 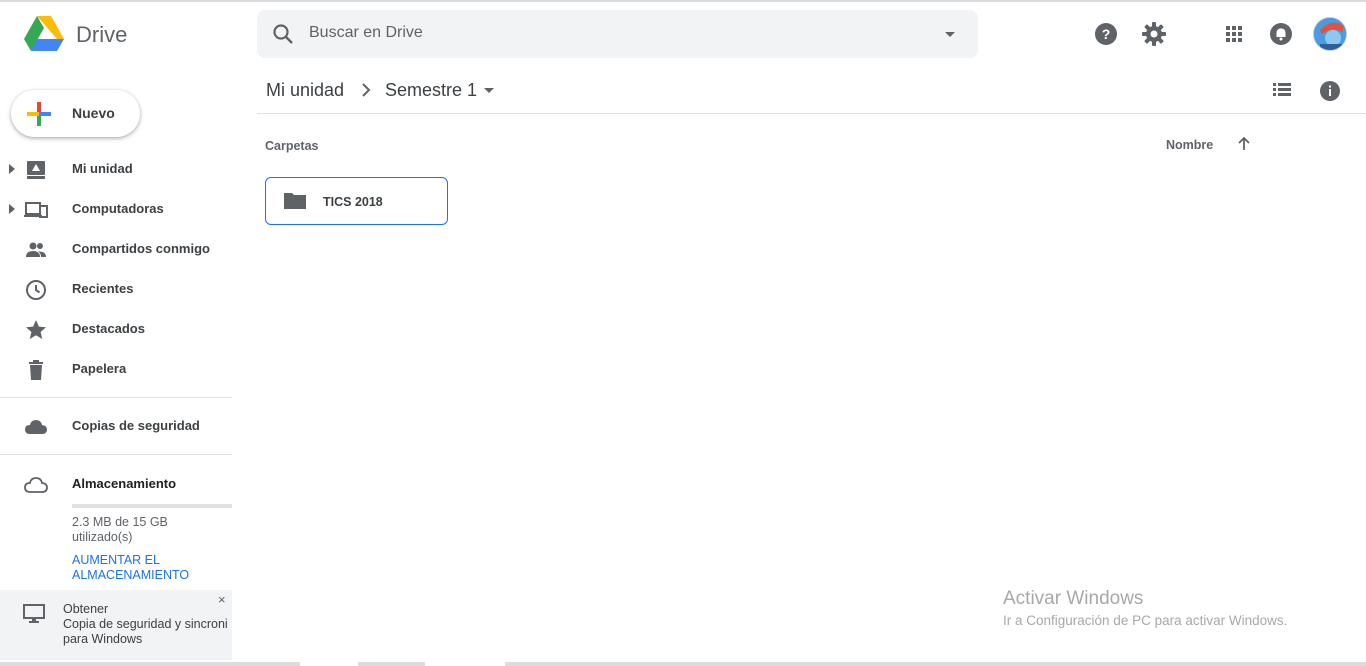 I want to click on list-view-icon, so click(x=1282, y=91).